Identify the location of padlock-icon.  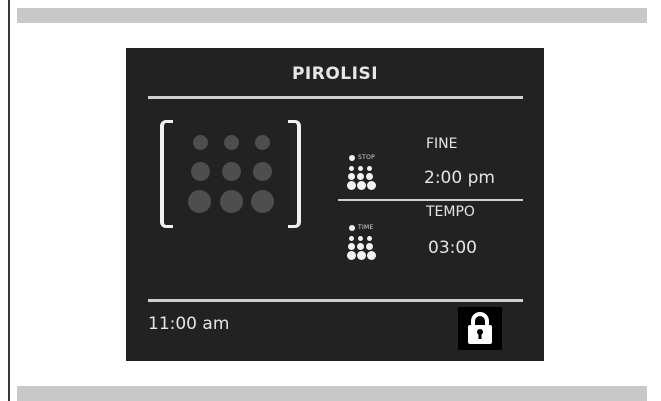
(480, 328).